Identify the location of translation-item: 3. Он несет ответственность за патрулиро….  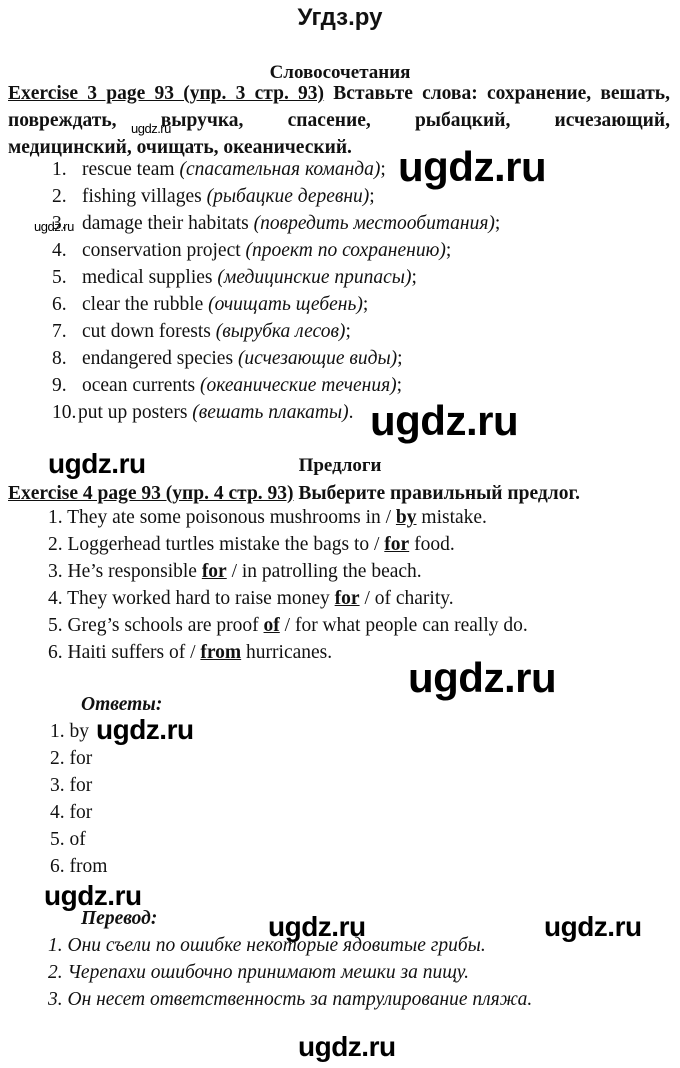
(290, 999).